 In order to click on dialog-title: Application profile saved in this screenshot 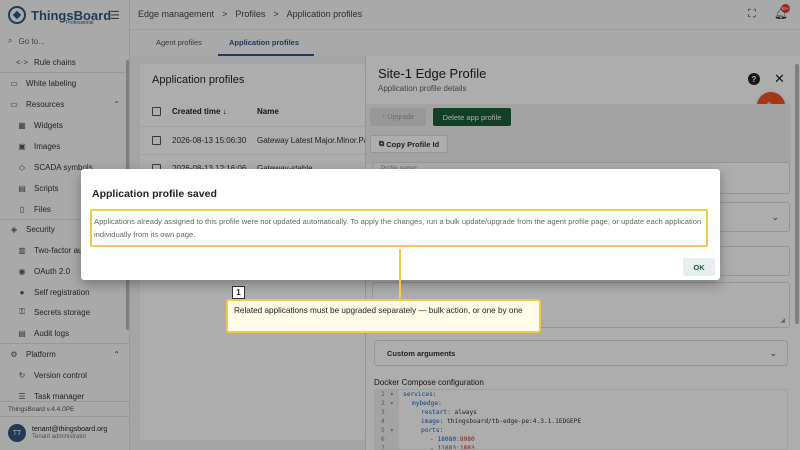, I will do `click(154, 194)`.